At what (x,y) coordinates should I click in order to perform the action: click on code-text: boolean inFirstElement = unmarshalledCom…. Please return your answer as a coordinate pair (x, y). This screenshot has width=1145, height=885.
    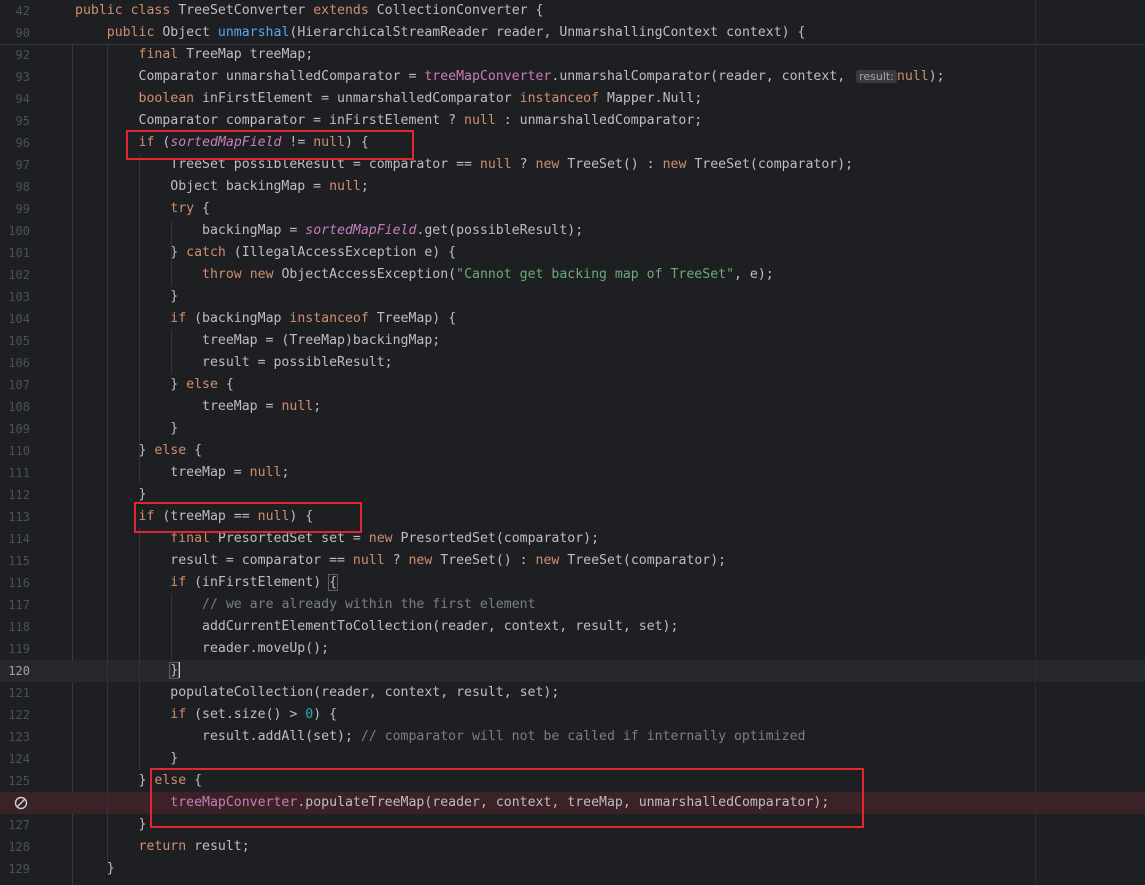
    Looking at the image, I should click on (389, 99).